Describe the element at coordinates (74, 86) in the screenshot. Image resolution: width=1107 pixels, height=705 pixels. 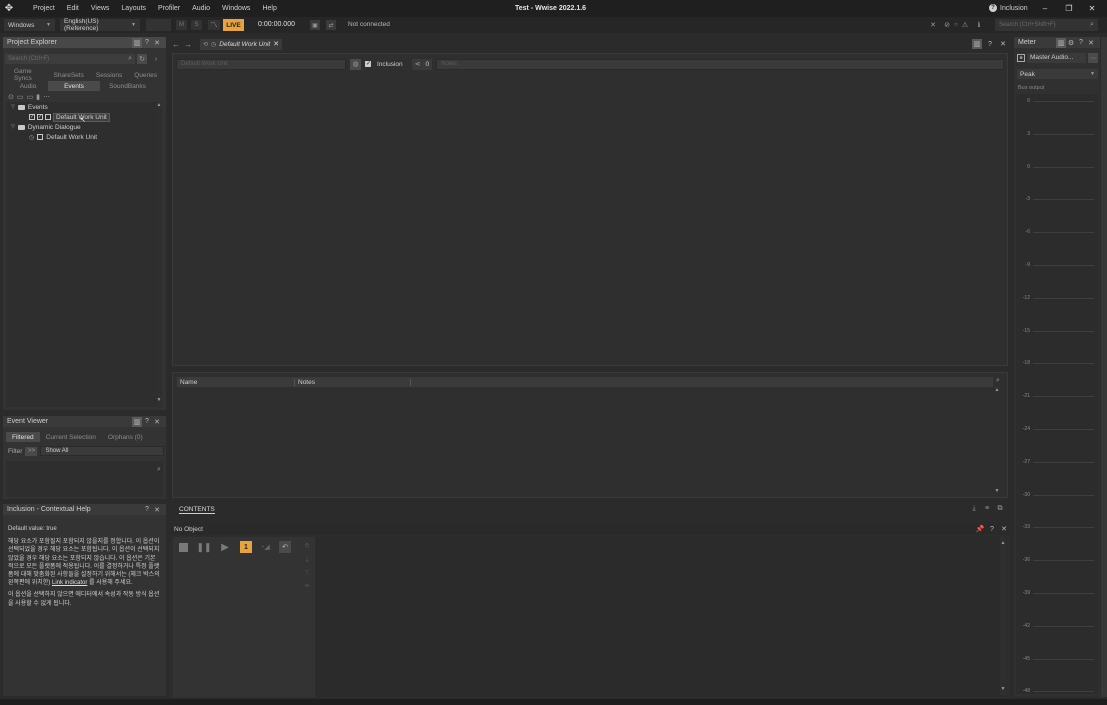
I see `tab-events: Events` at that location.